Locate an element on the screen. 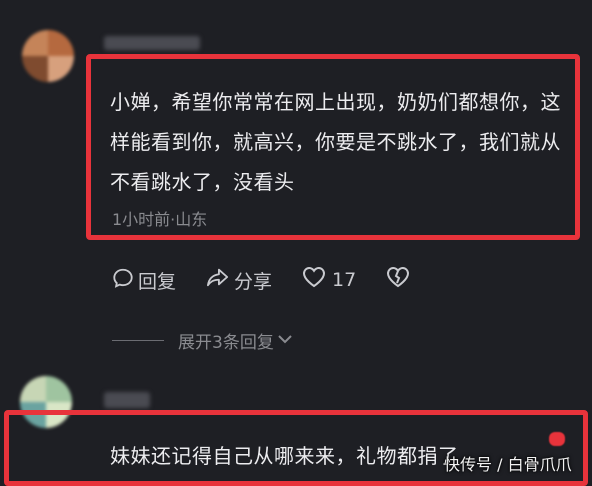 The height and width of the screenshot is (486, 592). share-label: 分享 is located at coordinates (253, 281).